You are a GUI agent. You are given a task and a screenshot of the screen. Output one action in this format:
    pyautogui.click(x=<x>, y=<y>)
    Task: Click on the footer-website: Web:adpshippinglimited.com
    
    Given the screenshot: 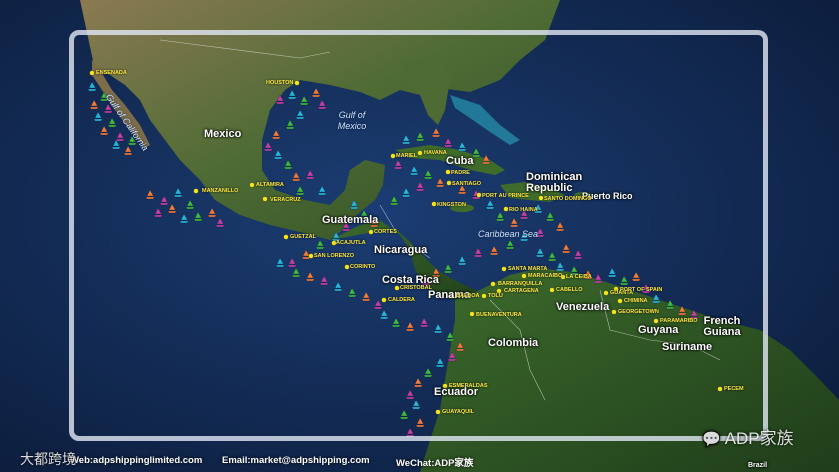 What is the action you would take?
    pyautogui.click(x=136, y=460)
    